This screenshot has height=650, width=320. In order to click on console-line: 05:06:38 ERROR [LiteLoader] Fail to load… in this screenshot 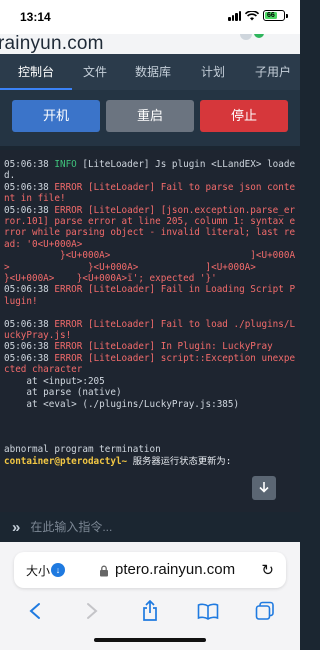, I will do `click(150, 330)`.